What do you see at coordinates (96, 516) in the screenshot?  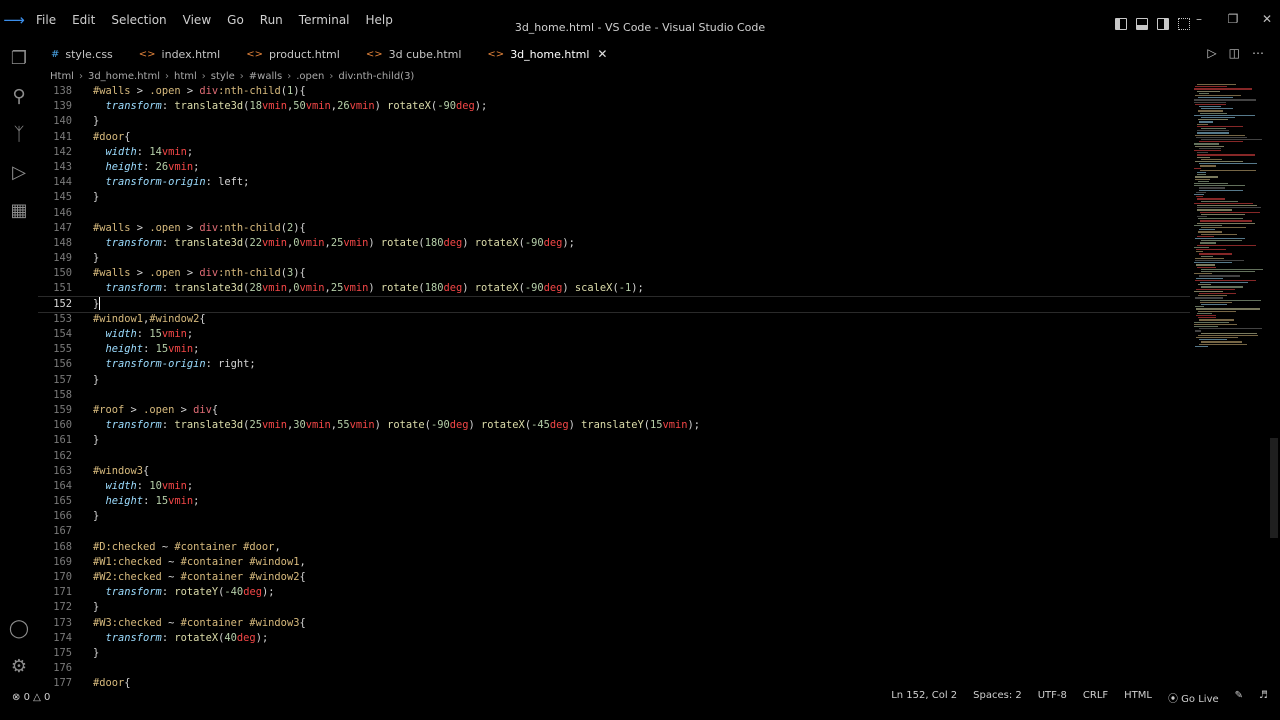 I see `line-code: }` at bounding box center [96, 516].